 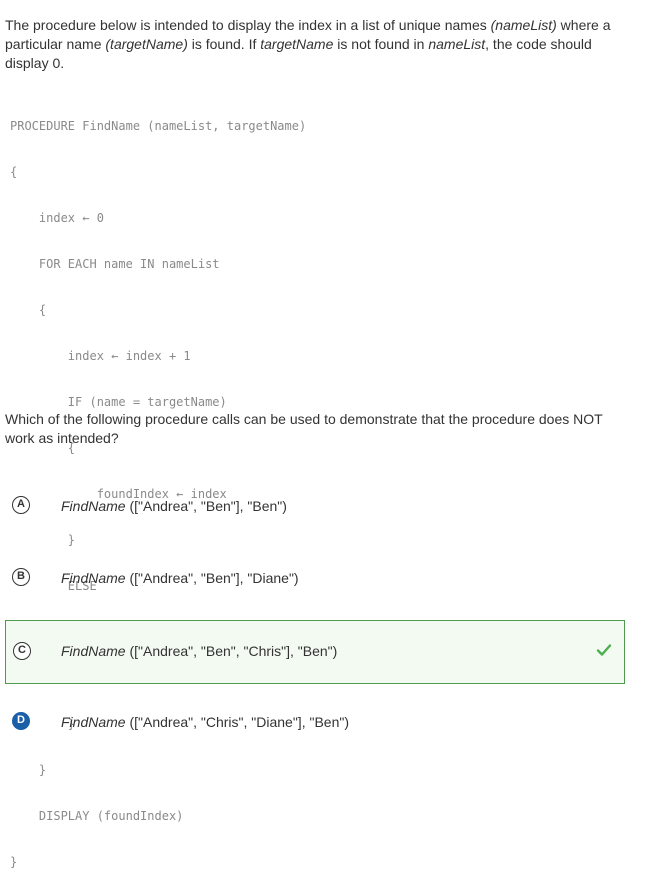 What do you see at coordinates (118, 402) in the screenshot?
I see `code-line: IF (name = targetName)` at bounding box center [118, 402].